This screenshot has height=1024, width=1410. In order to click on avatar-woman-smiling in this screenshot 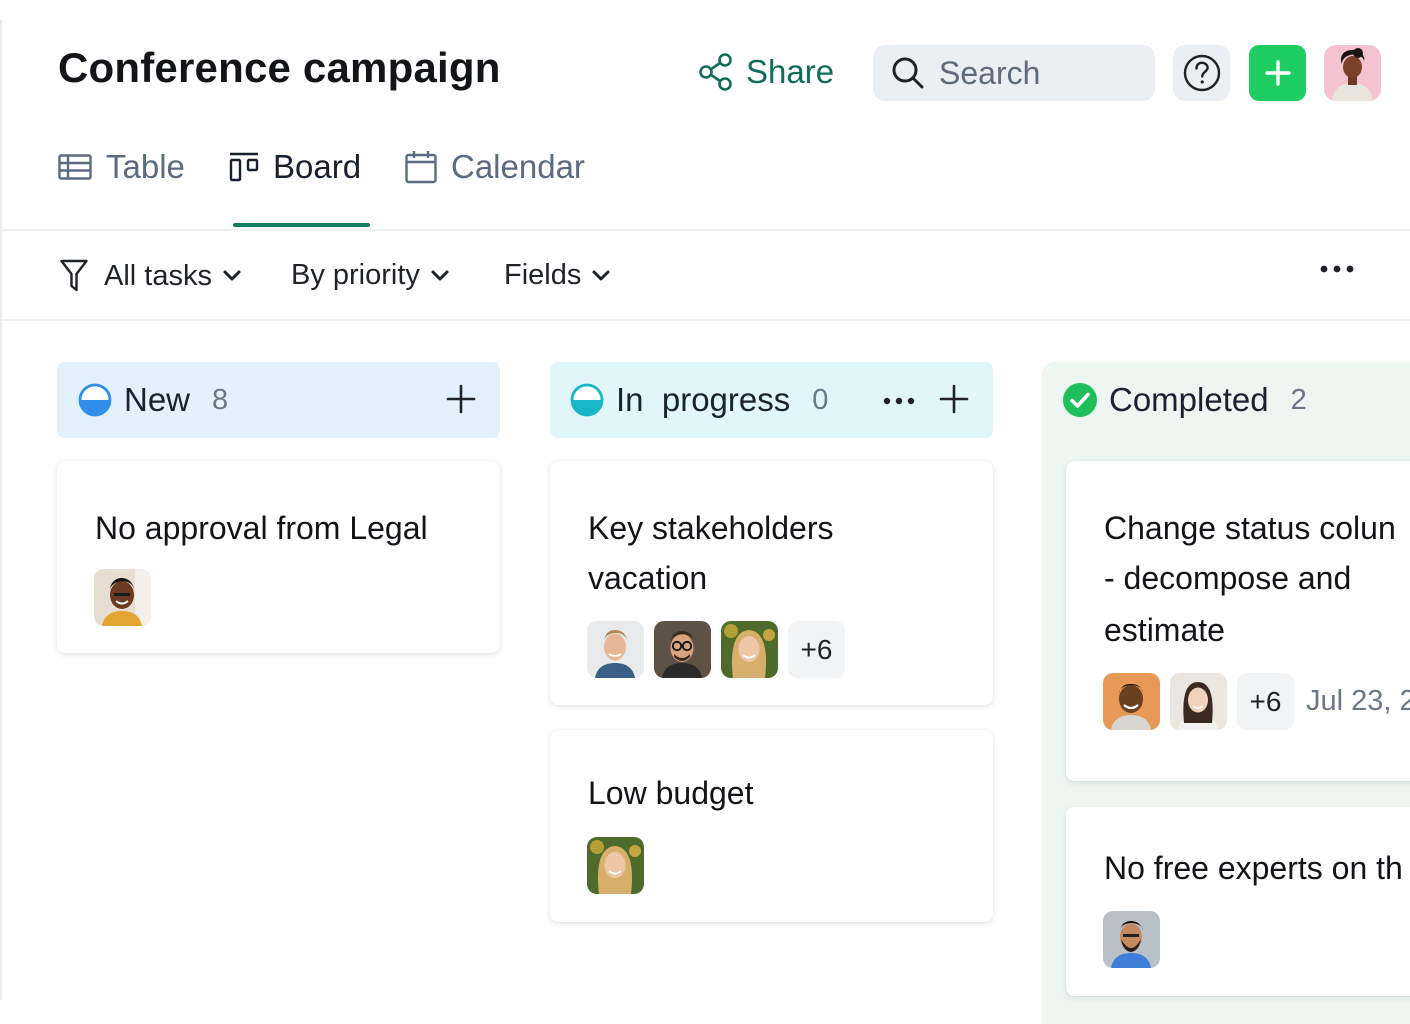, I will do `click(122, 597)`.